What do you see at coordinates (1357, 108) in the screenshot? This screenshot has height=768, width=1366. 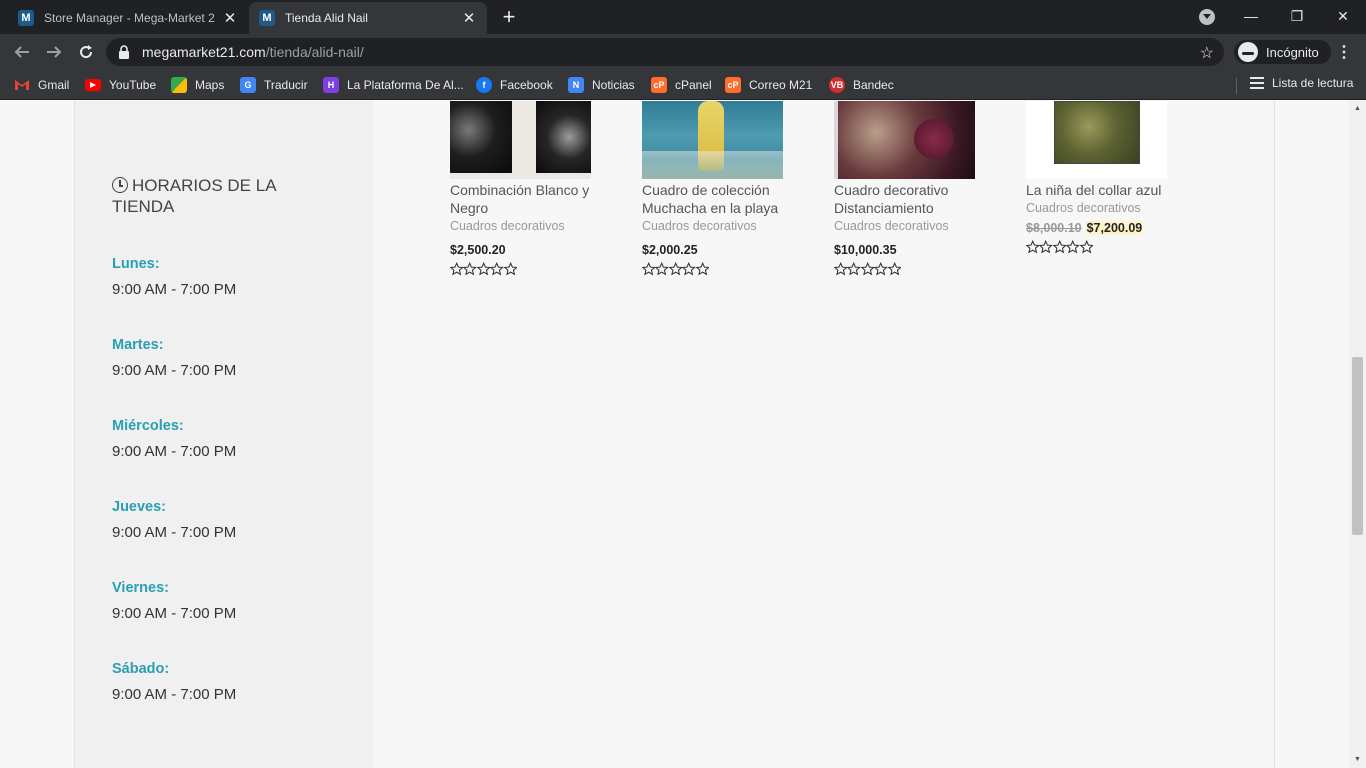 I see `scroll-up-icon: ▲` at bounding box center [1357, 108].